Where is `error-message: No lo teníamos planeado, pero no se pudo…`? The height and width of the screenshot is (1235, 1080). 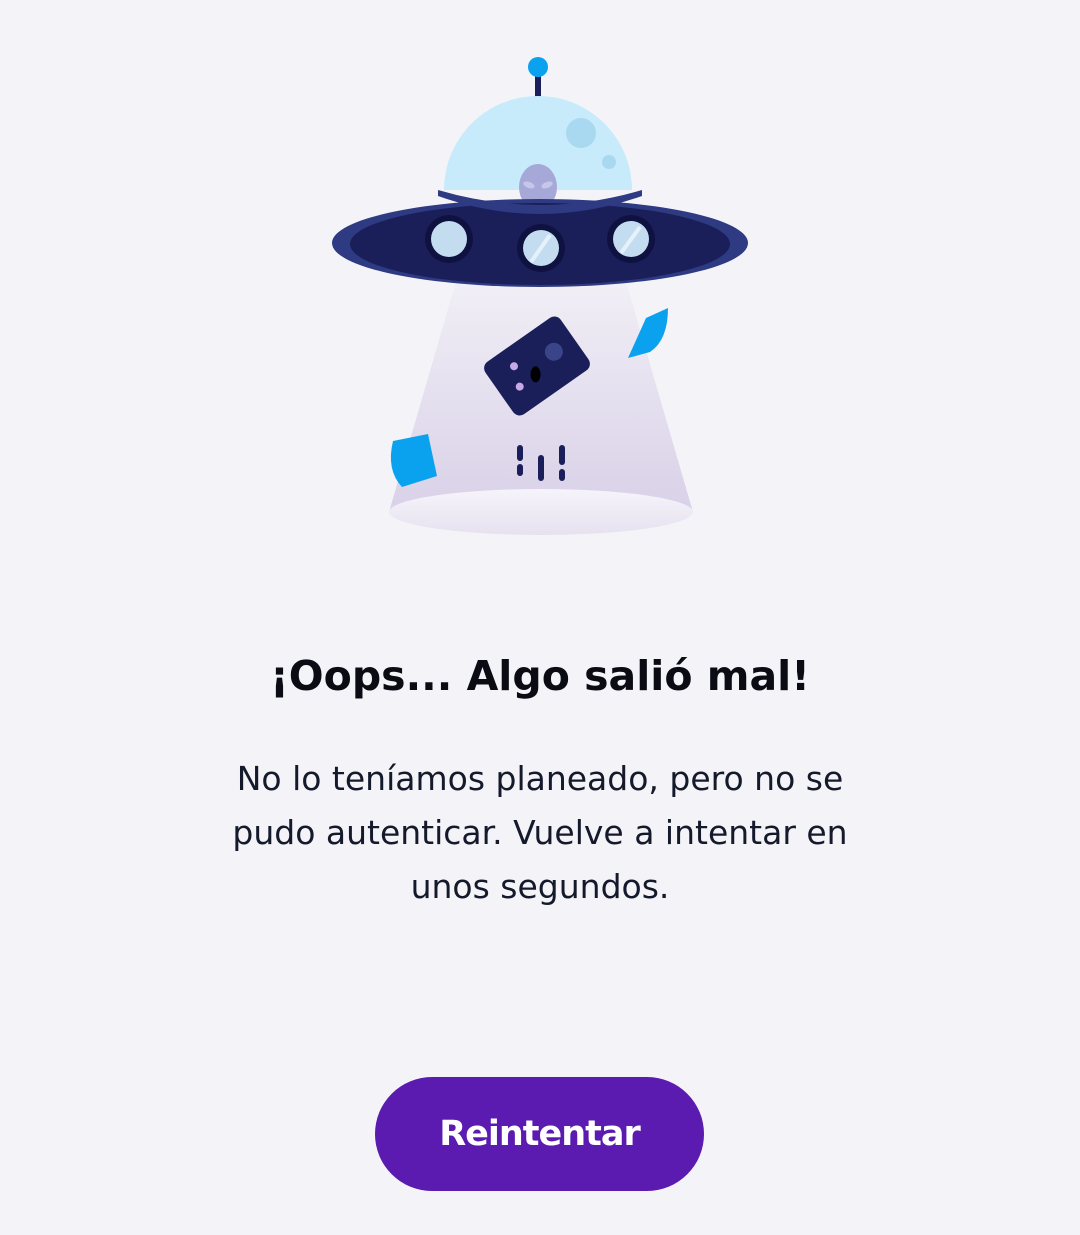 error-message: No lo teníamos planeado, pero no se pudo… is located at coordinates (540, 832).